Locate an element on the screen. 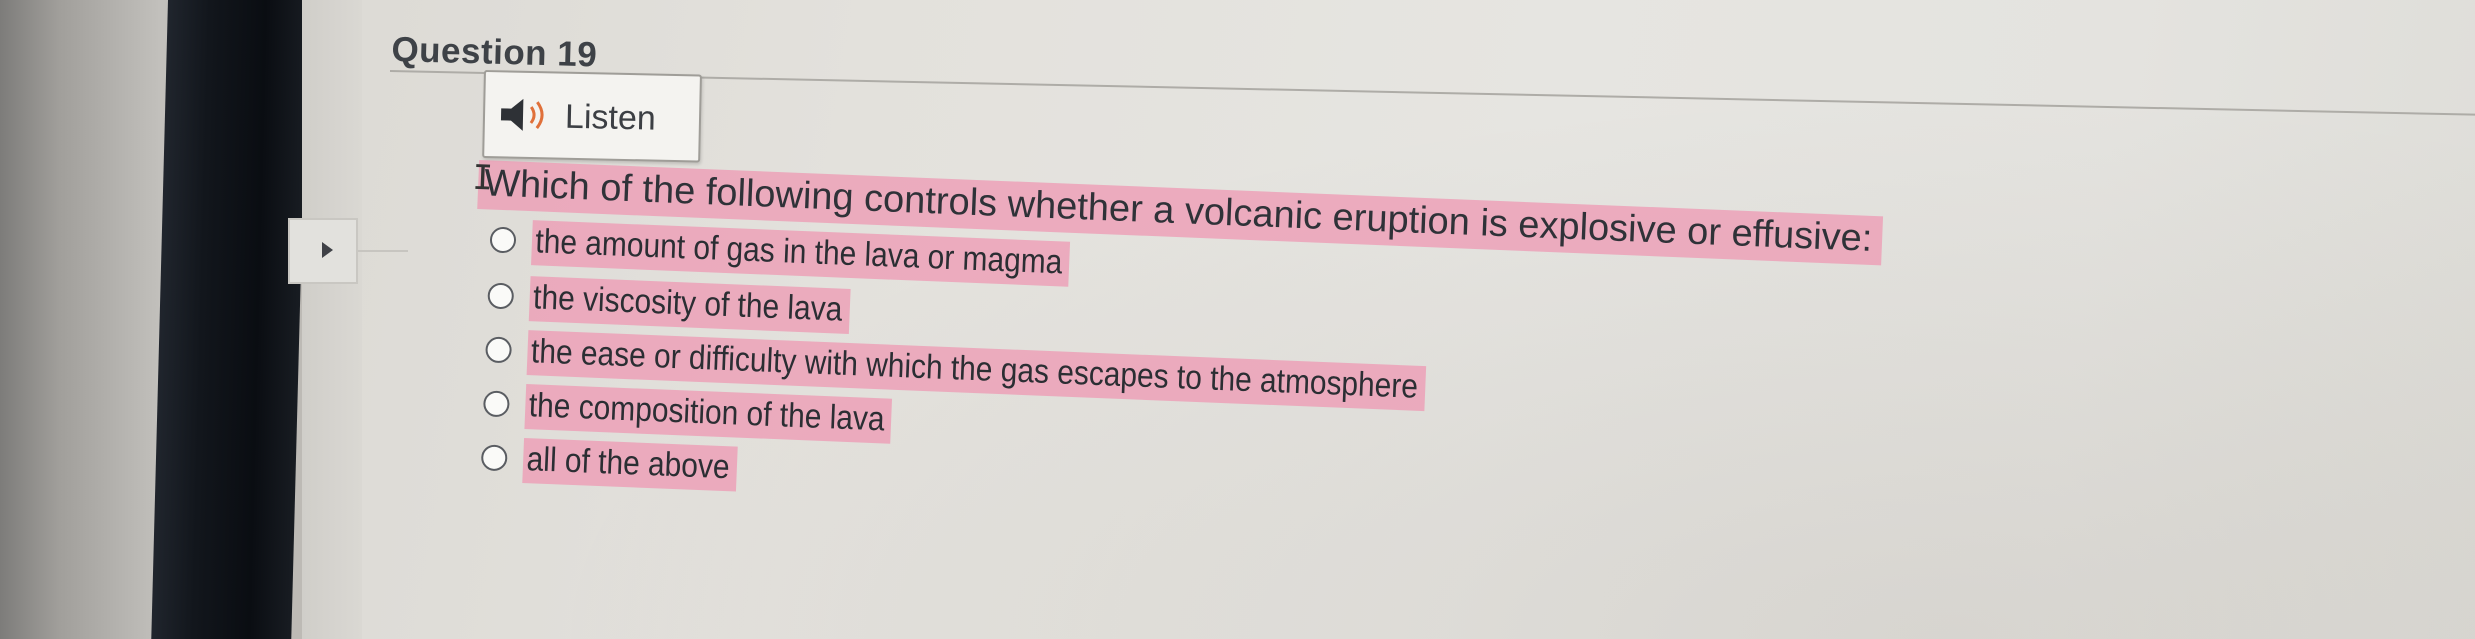  listen-button: Listen is located at coordinates (592, 116).